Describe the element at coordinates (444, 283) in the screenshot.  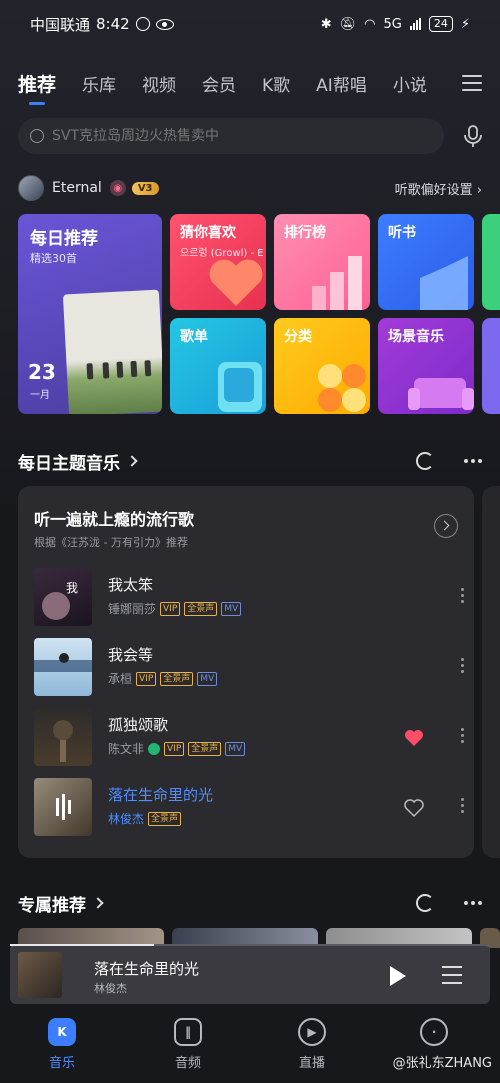
I see `book-icon` at that location.